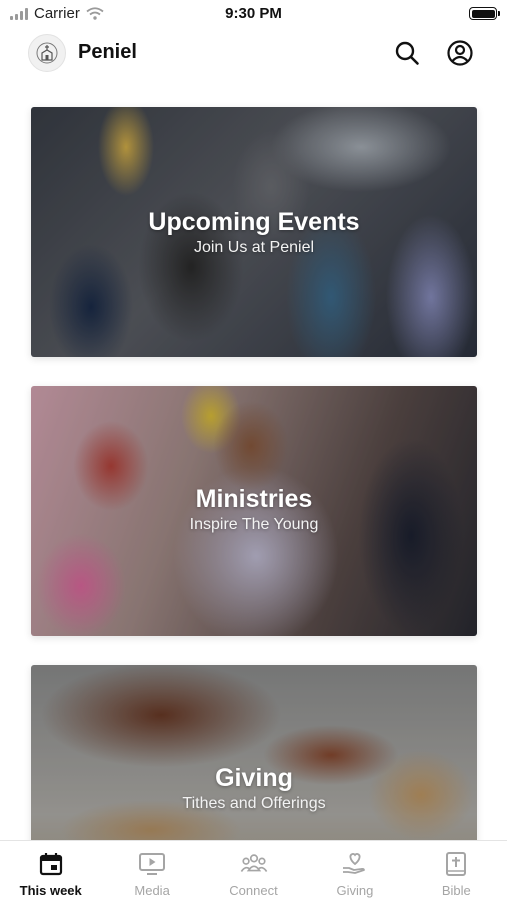 This screenshot has width=507, height=900. What do you see at coordinates (253, 890) in the screenshot?
I see `tab-label: Connect` at bounding box center [253, 890].